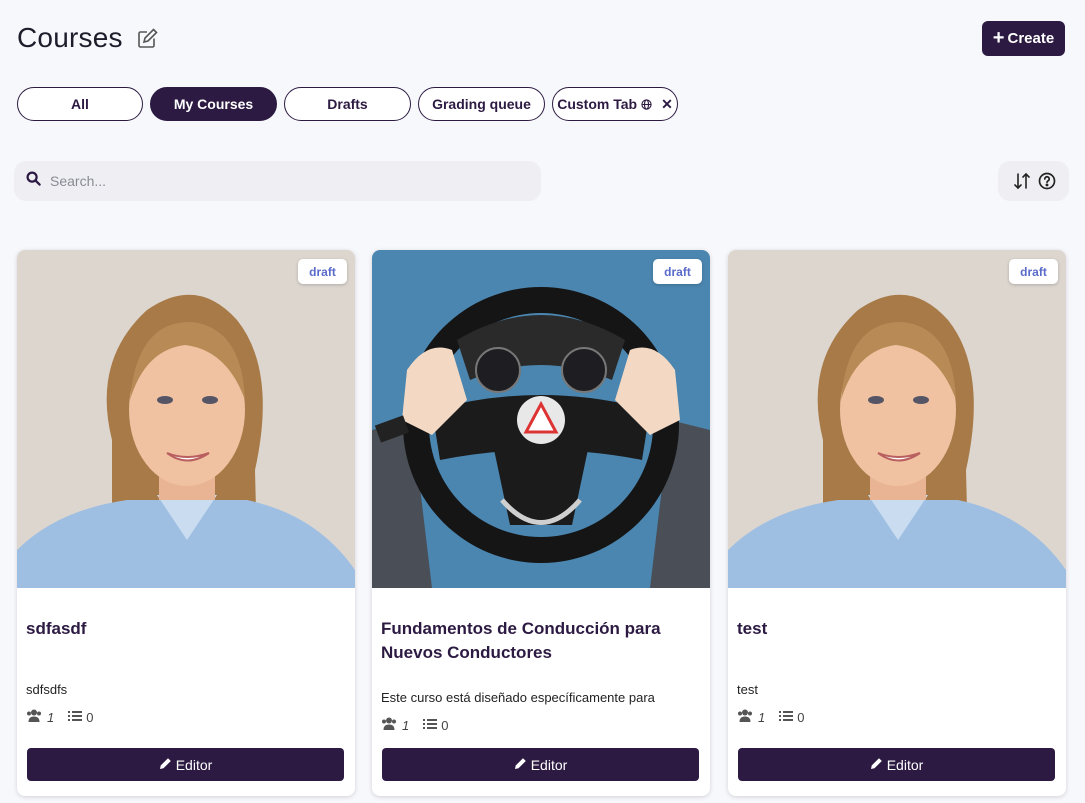 The height and width of the screenshot is (803, 1085). I want to click on page-header: Courses, so click(88, 38).